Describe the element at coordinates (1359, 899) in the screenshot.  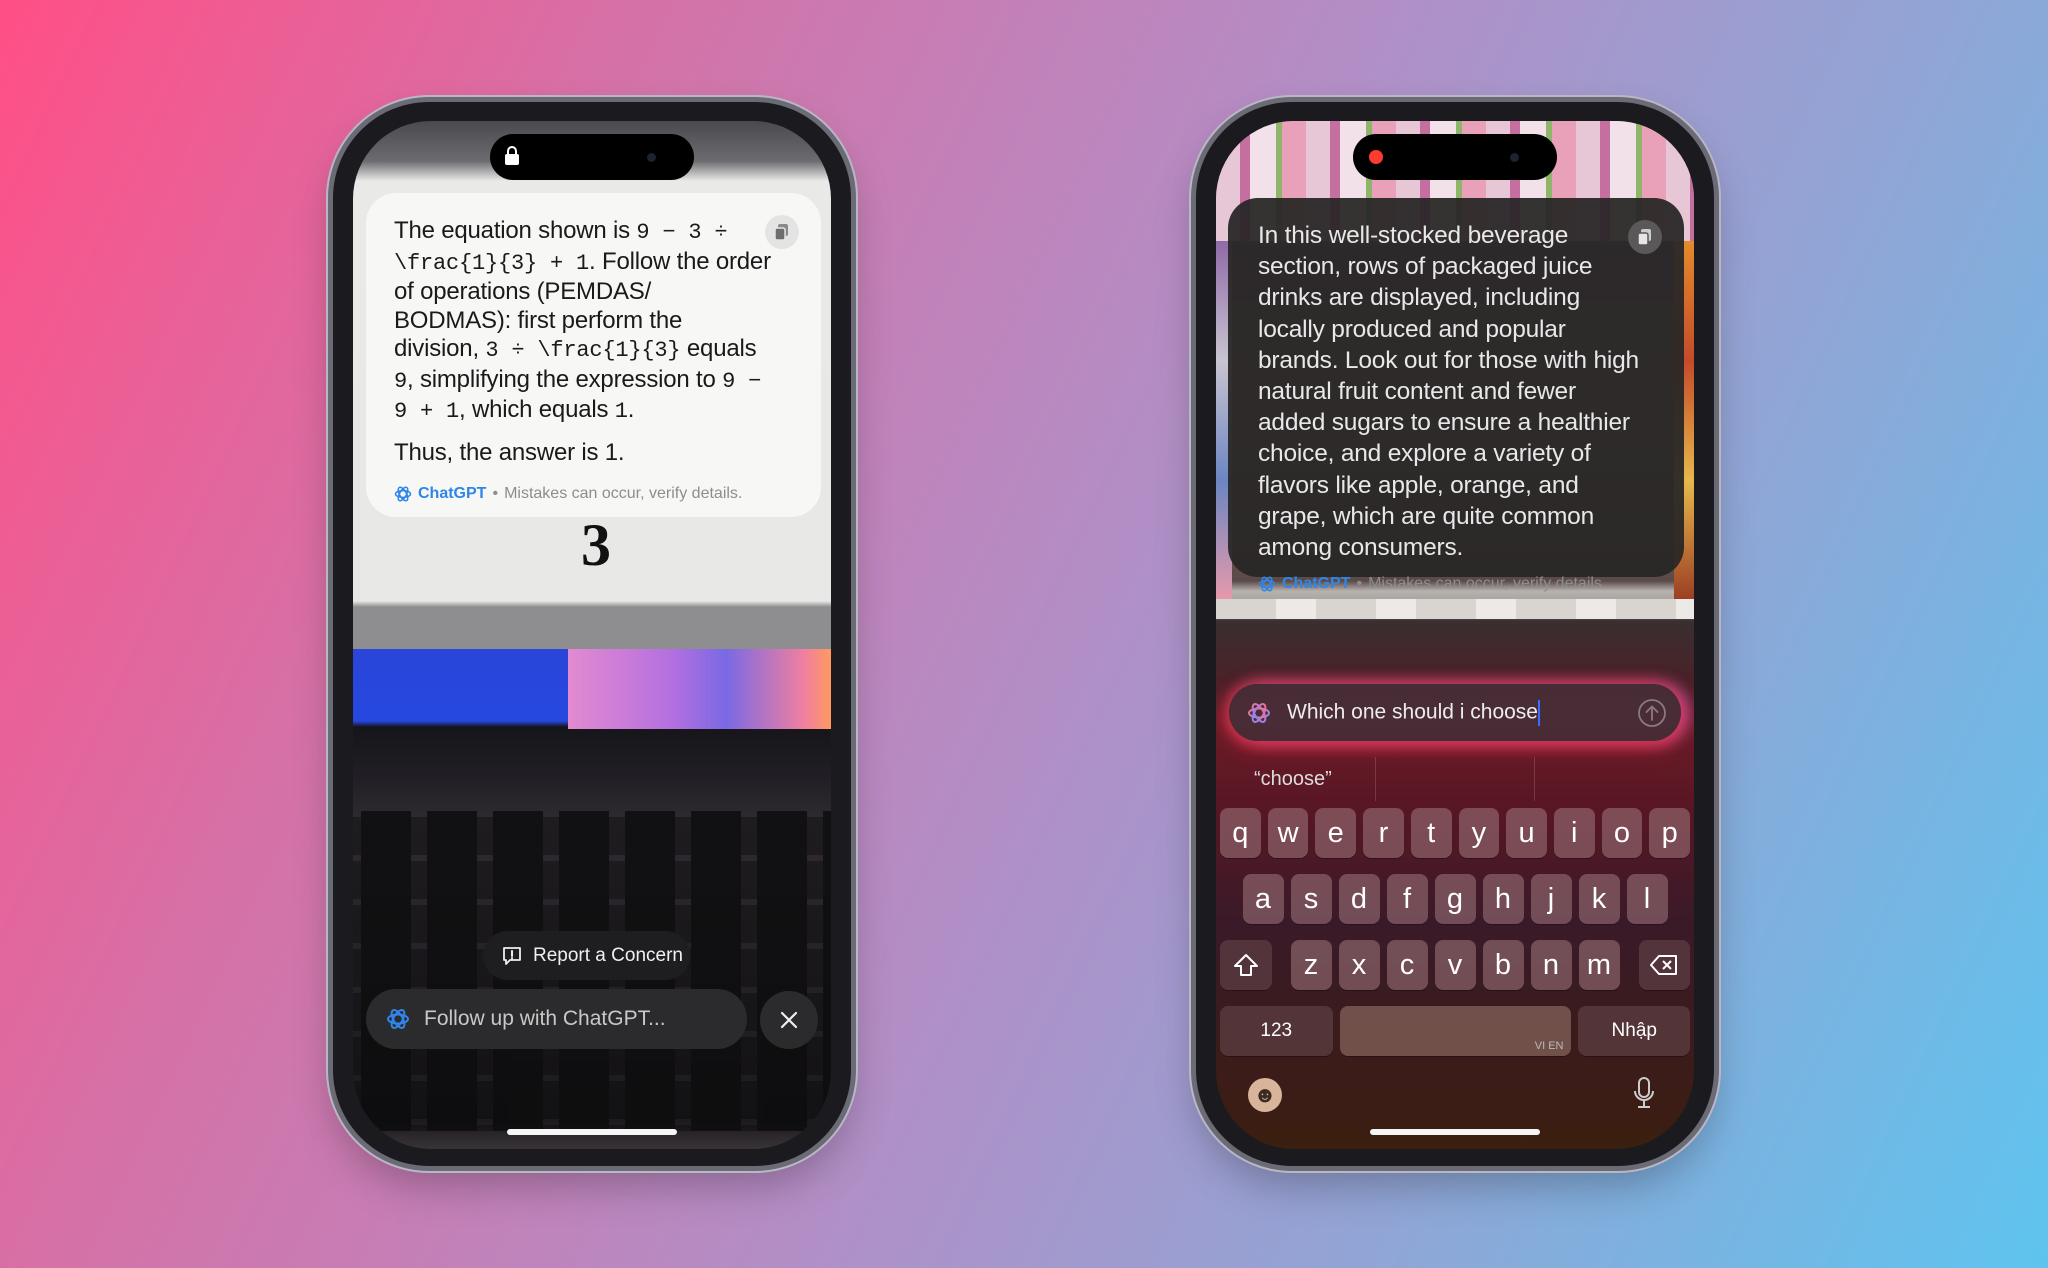
I see `key-d: d` at that location.